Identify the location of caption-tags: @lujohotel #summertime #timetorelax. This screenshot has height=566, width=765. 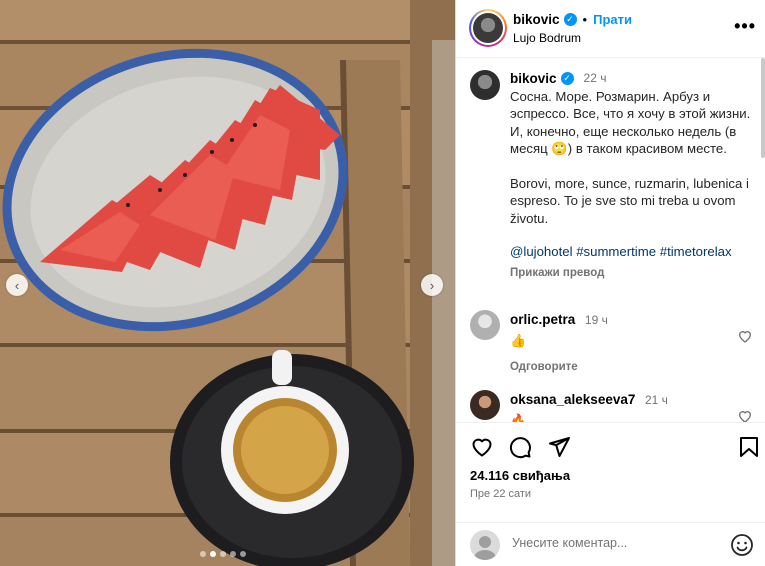
(635, 252).